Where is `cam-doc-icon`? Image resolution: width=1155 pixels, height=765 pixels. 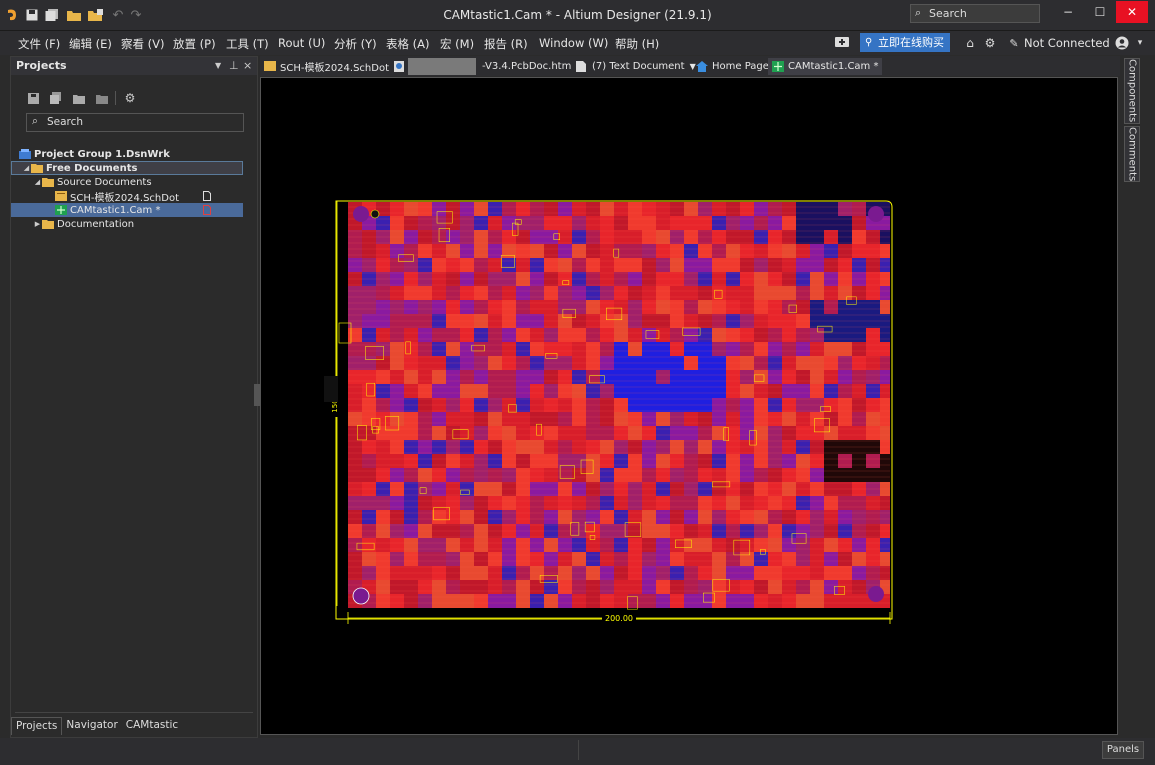
cam-doc-icon is located at coordinates (61, 210).